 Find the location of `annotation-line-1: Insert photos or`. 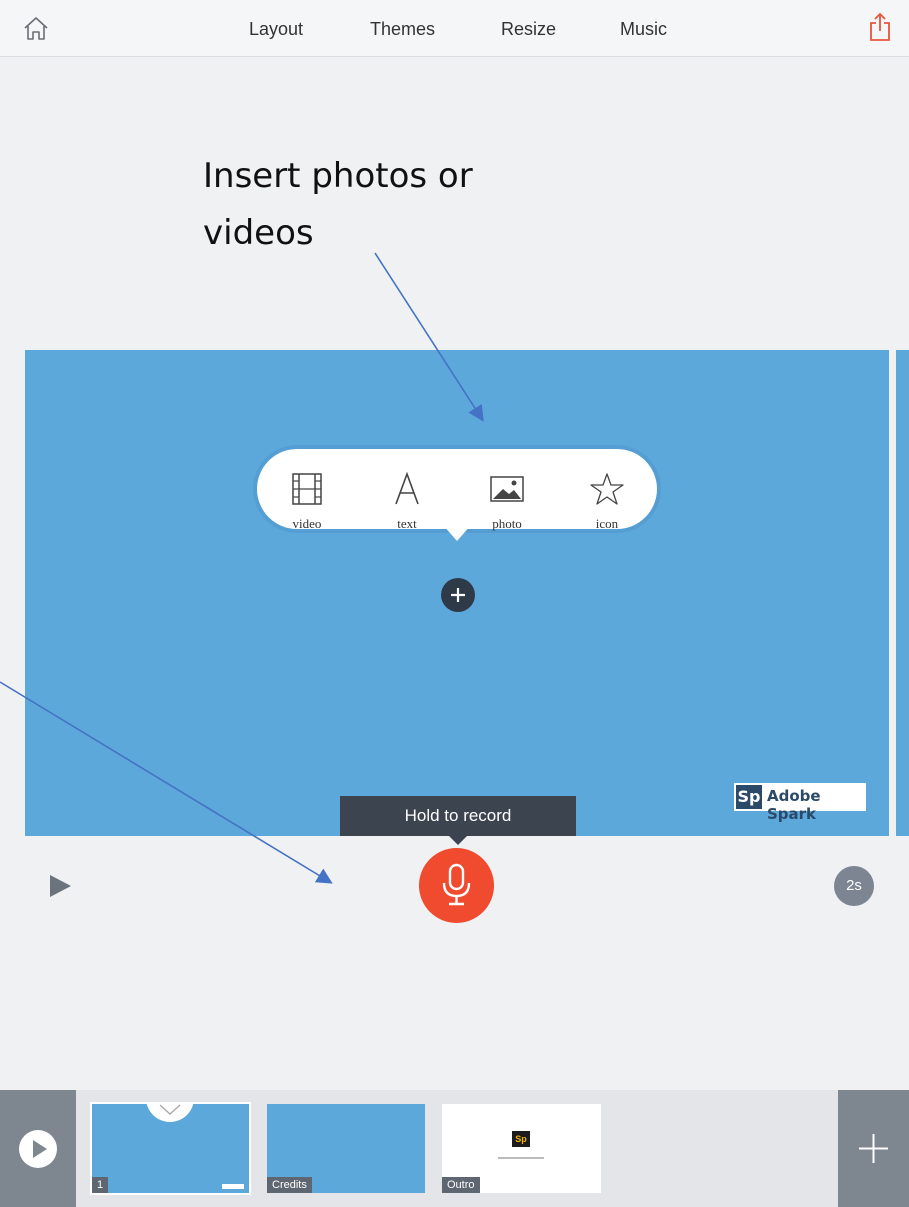

annotation-line-1: Insert photos or is located at coordinates (338, 176).